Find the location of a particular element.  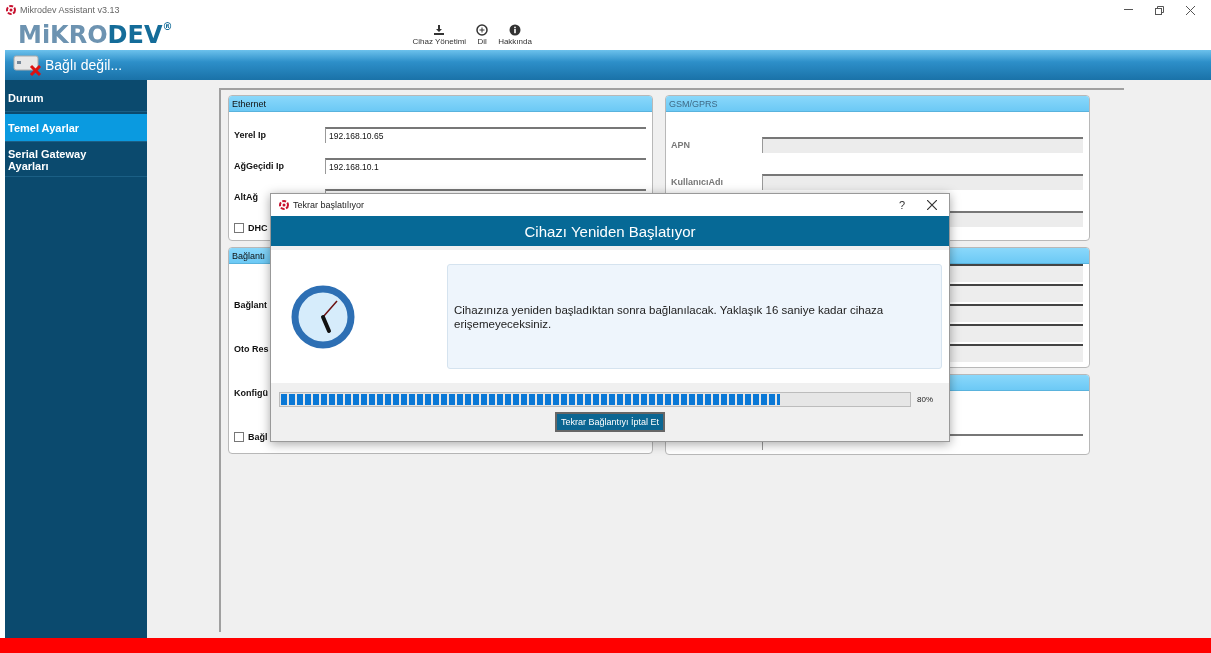

input-field: 192.168.10.65 is located at coordinates (485, 135).